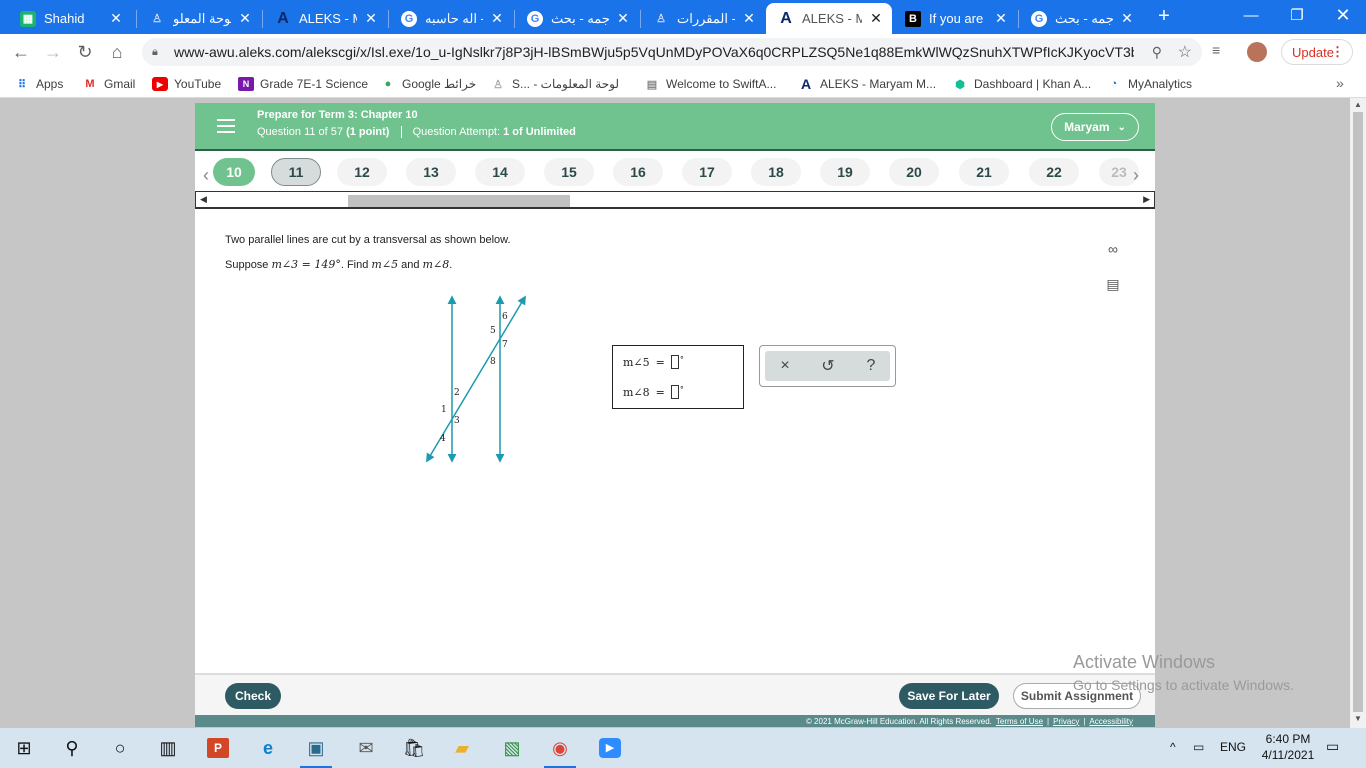  Describe the element at coordinates (296, 172) in the screenshot. I see `question-pill-current: 11` at that location.